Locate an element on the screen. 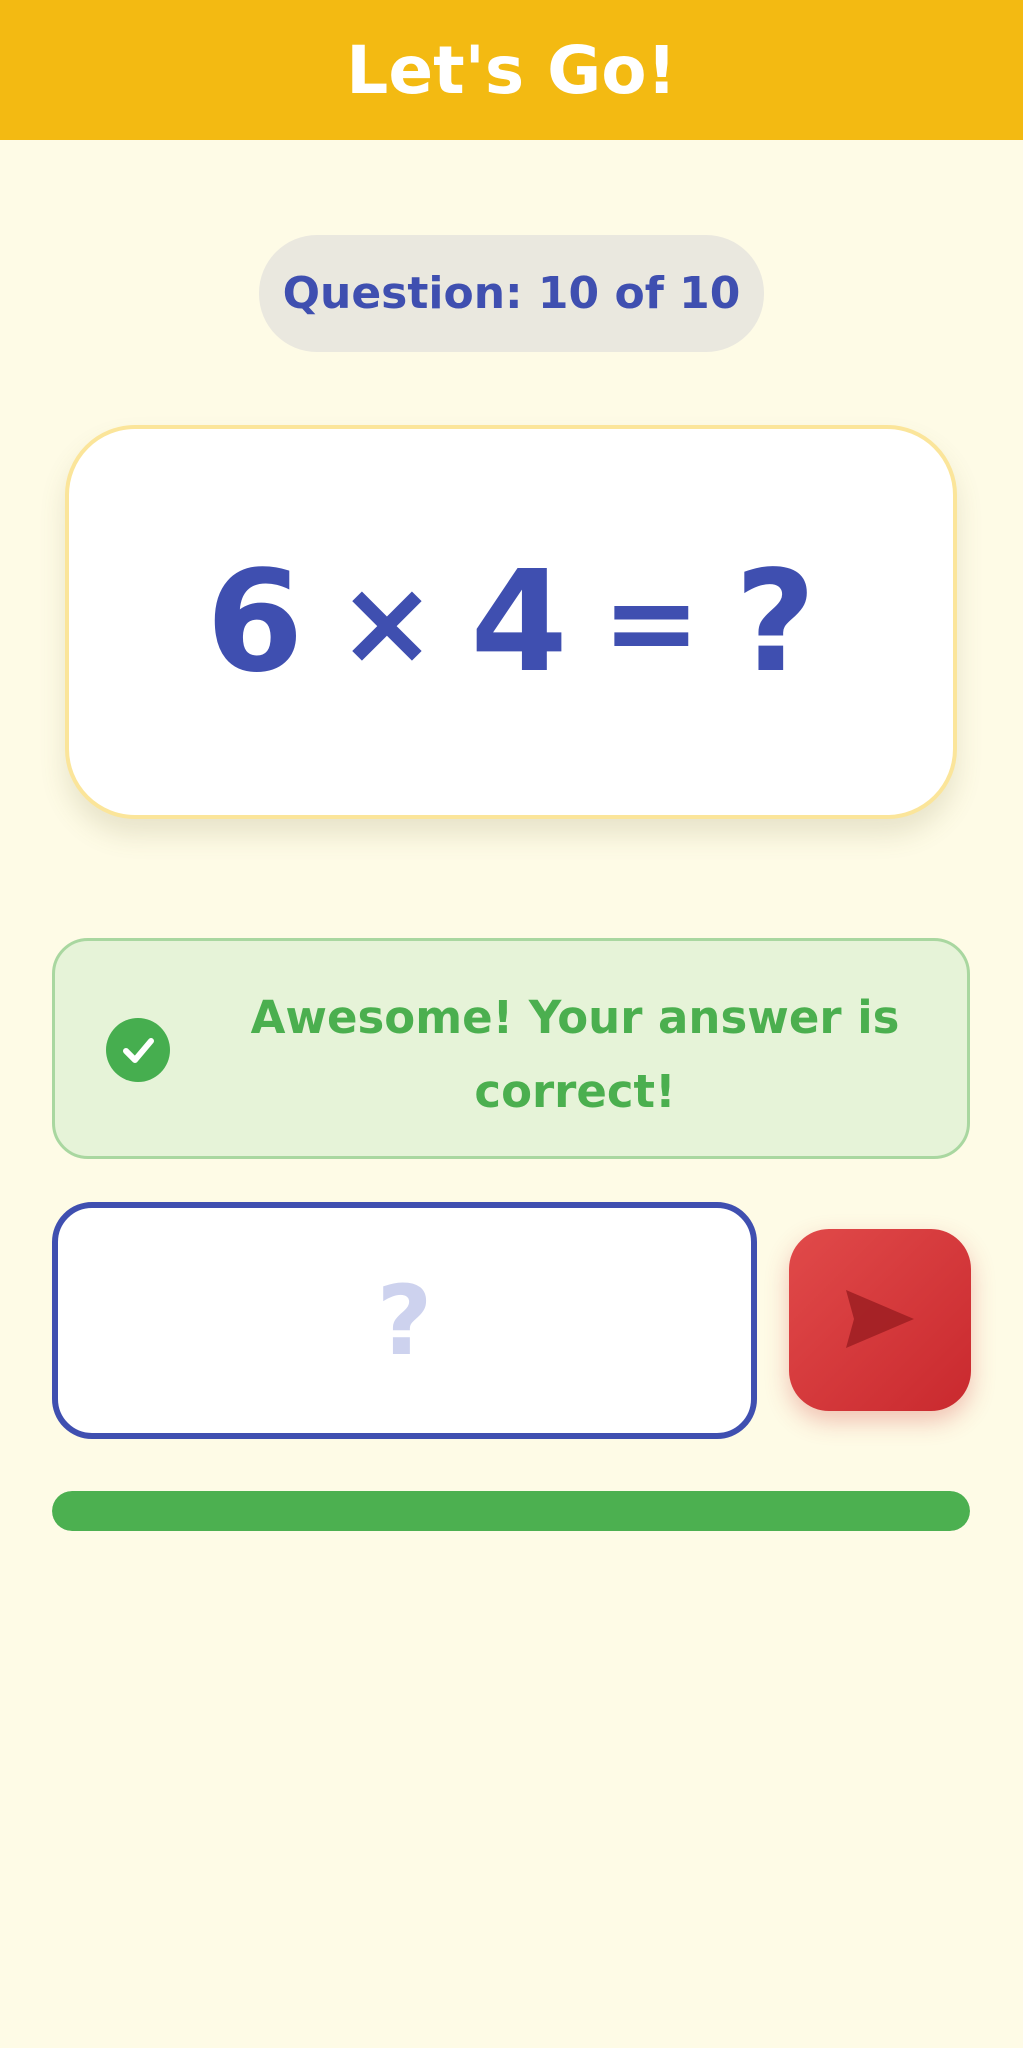 This screenshot has height=2048, width=1023. feedback-message: Awesome! Your answer is correct! is located at coordinates (575, 1054).